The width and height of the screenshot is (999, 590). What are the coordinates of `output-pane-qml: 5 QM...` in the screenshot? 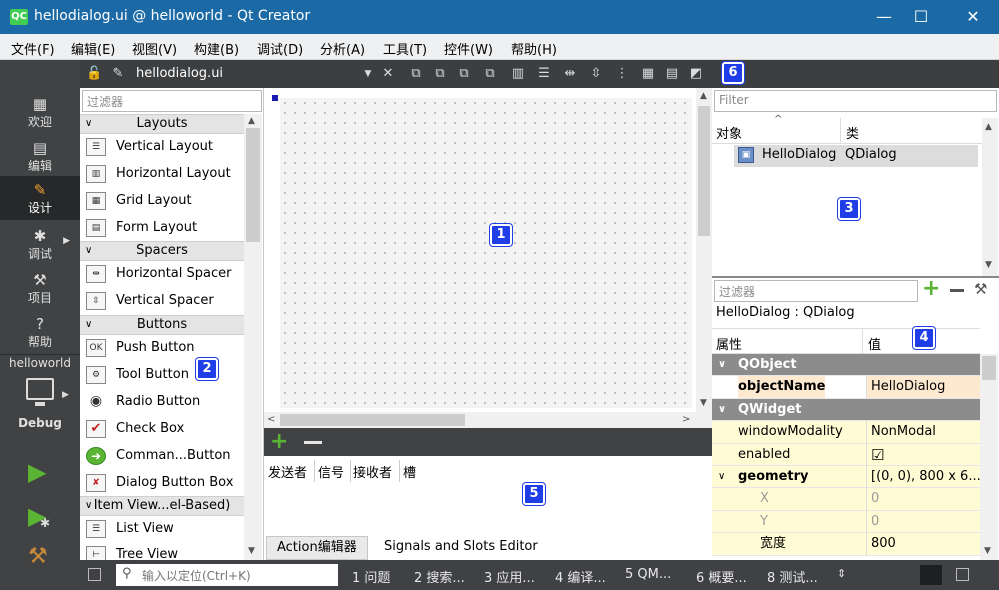 It's located at (648, 574).